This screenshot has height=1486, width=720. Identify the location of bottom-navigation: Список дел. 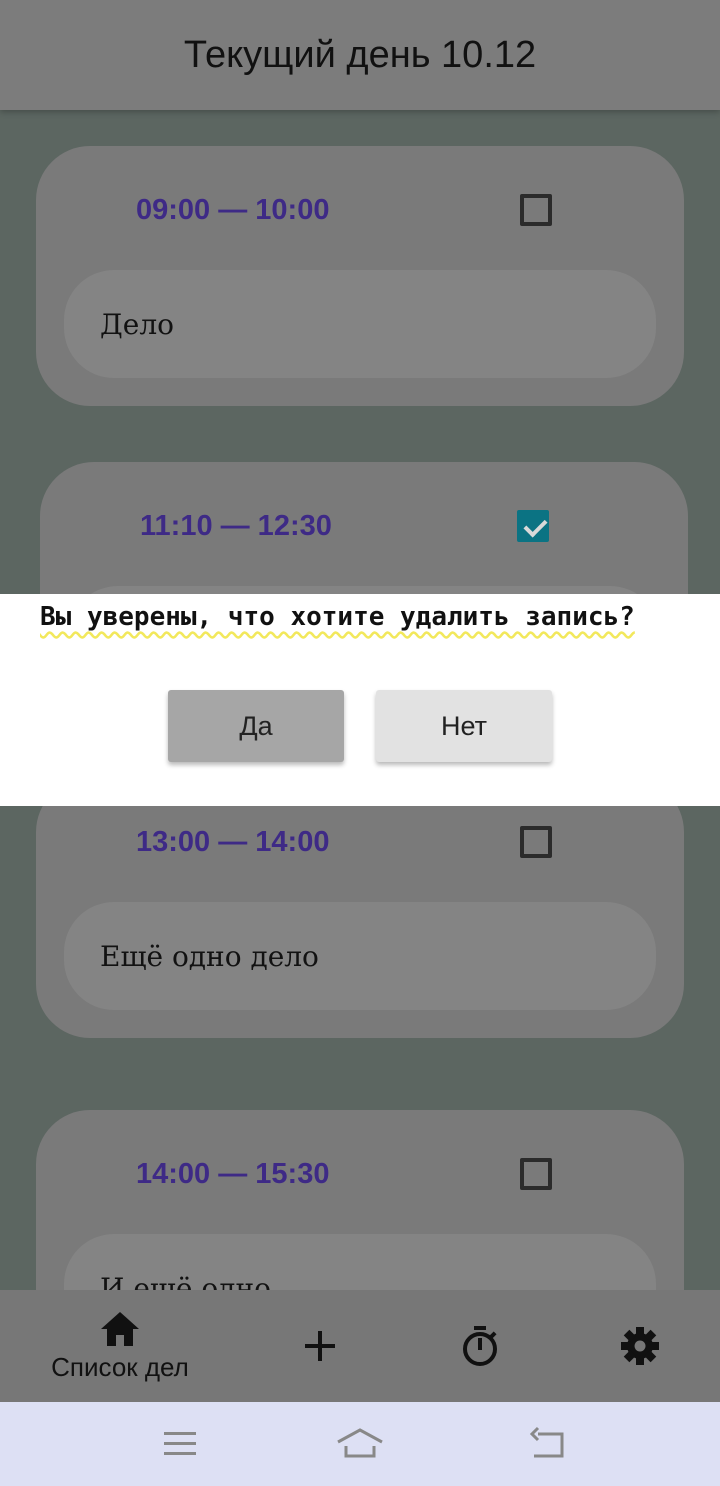
(360, 1346).